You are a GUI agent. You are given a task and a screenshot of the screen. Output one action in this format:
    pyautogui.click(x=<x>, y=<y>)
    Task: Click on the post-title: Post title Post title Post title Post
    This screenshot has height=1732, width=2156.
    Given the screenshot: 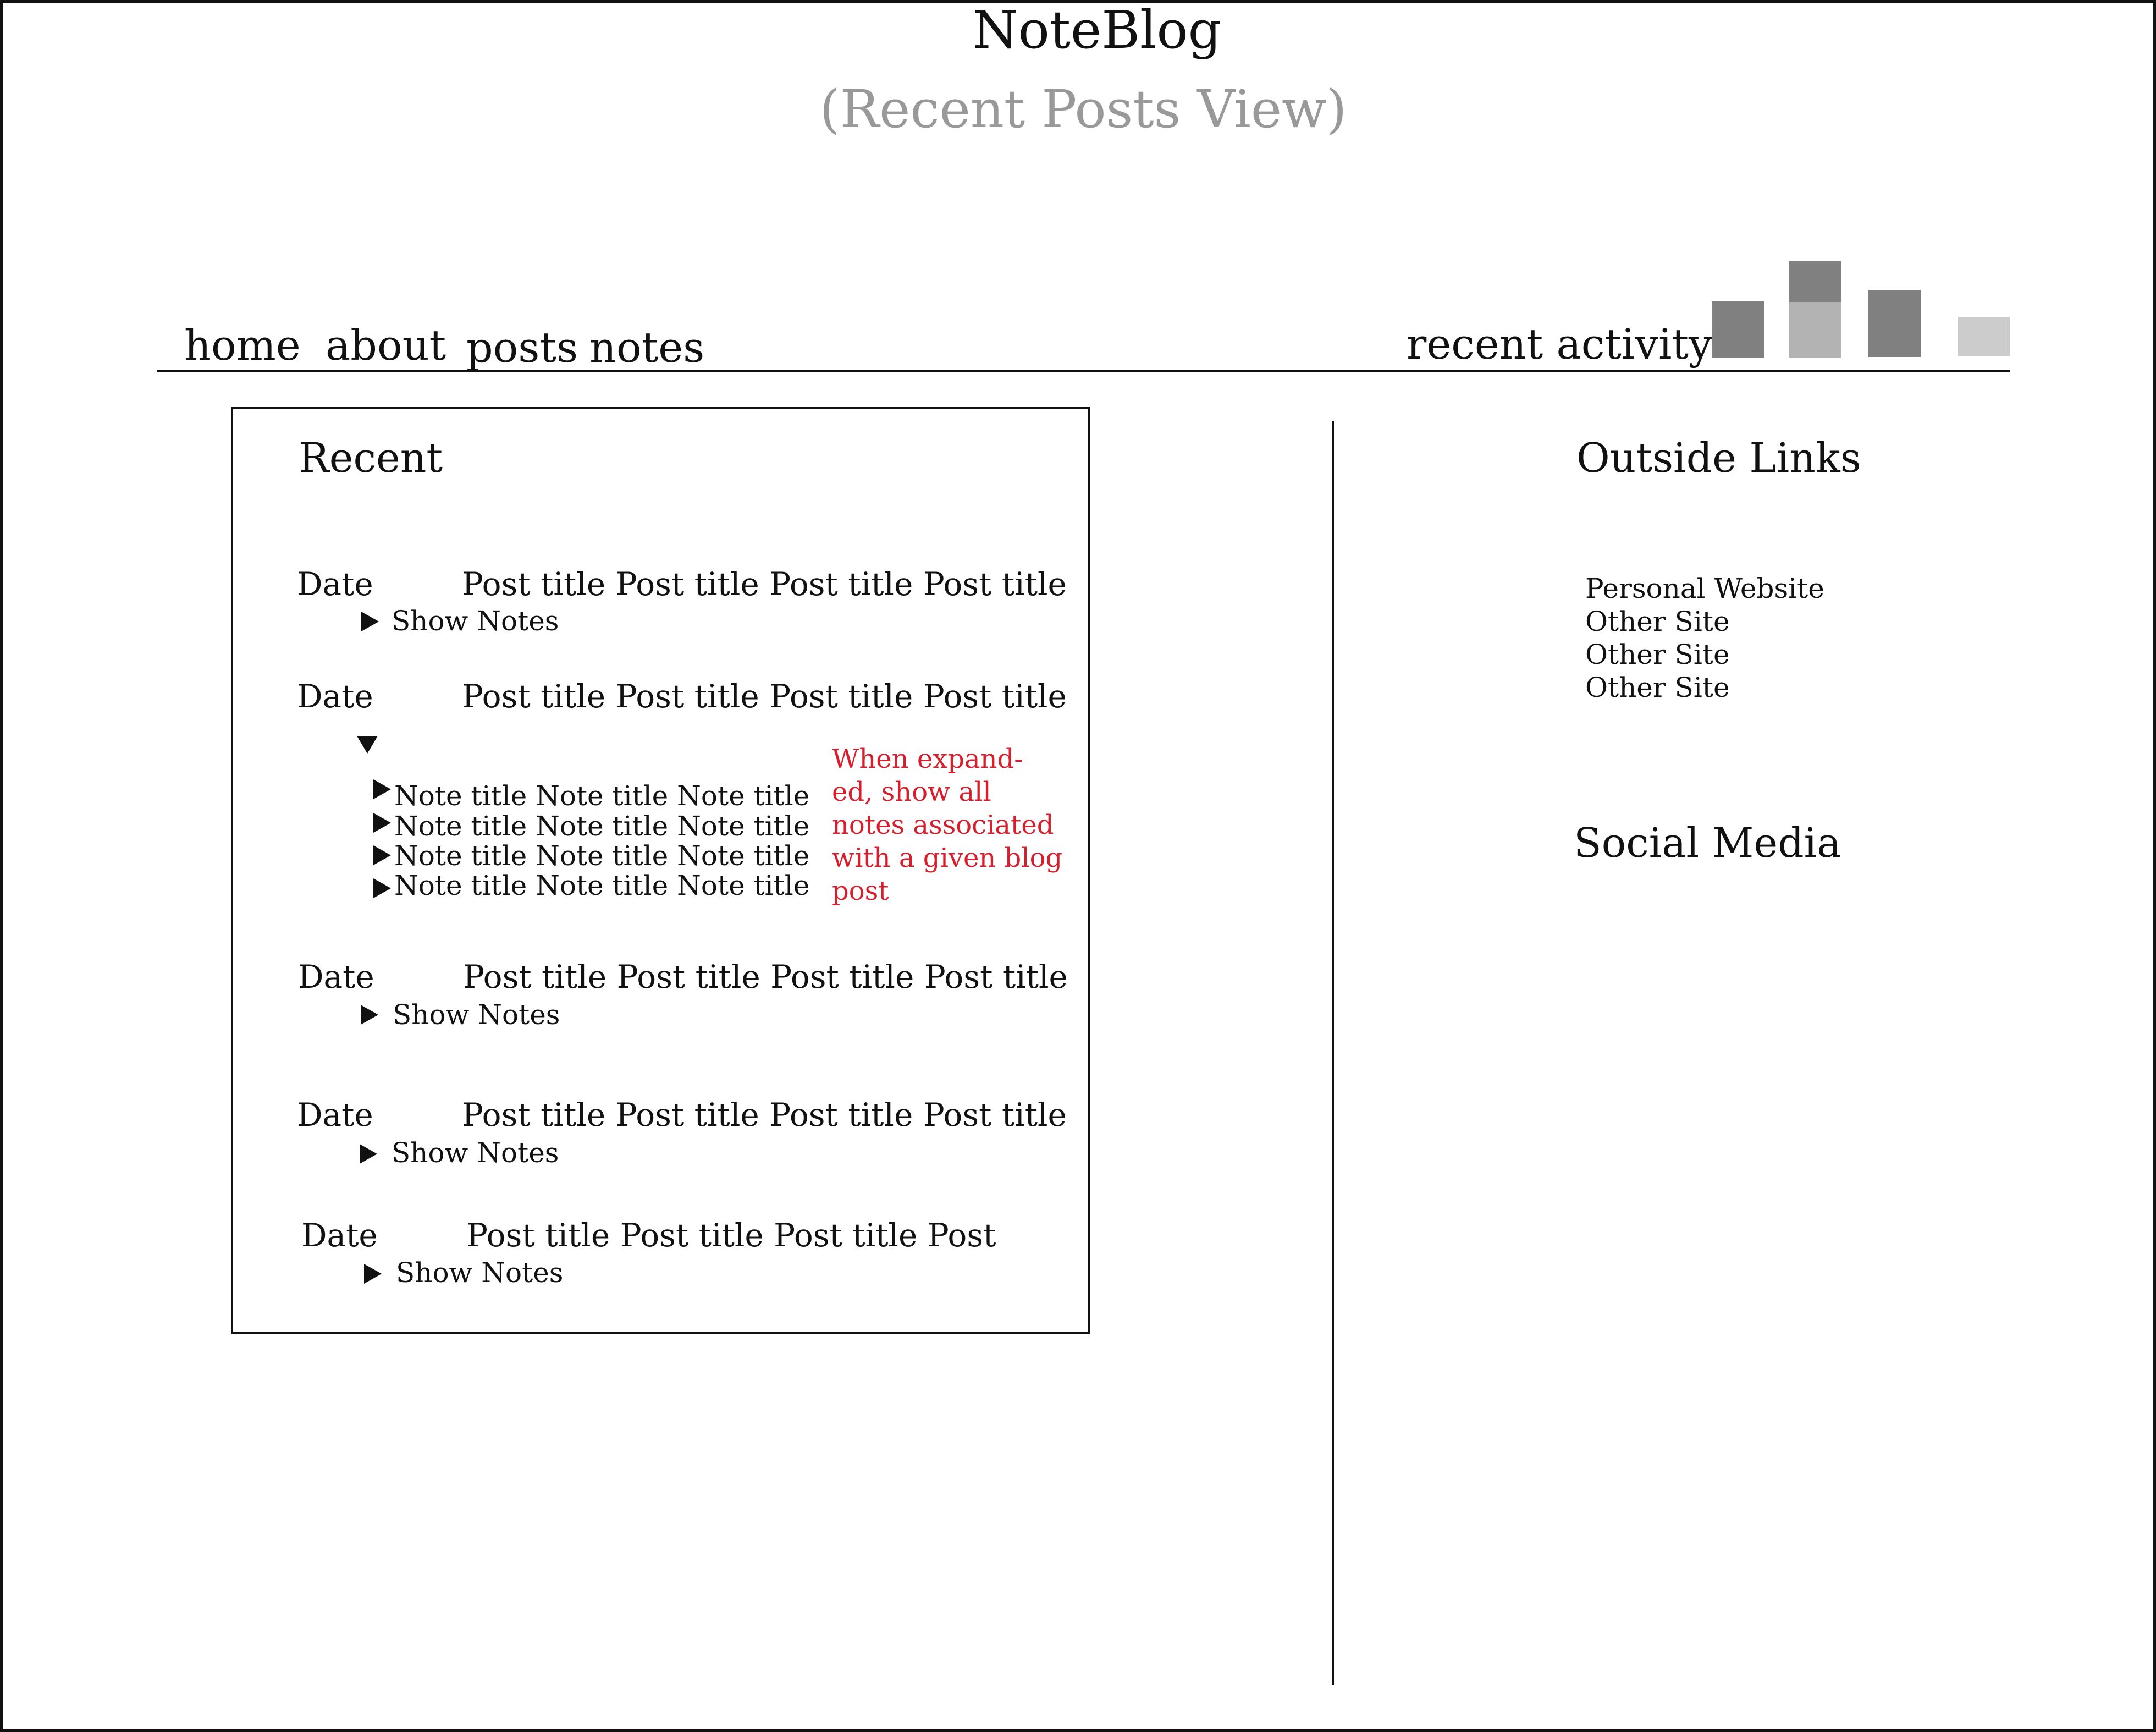 What is the action you would take?
    pyautogui.click(x=731, y=1235)
    